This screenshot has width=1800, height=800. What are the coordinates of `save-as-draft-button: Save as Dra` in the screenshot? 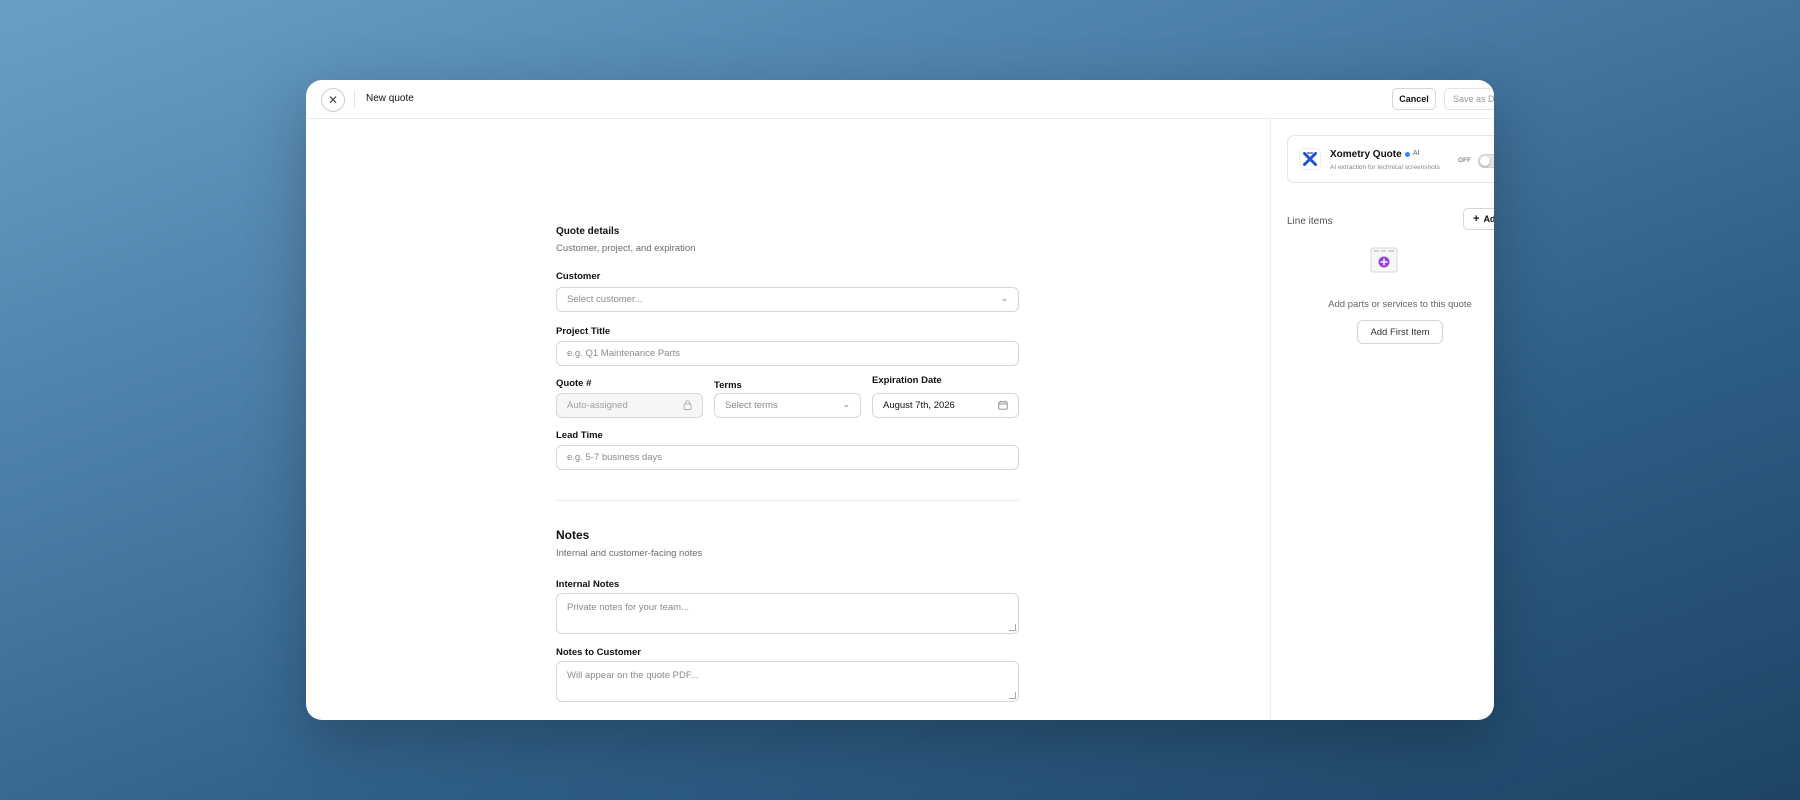 It's located at (1469, 99).